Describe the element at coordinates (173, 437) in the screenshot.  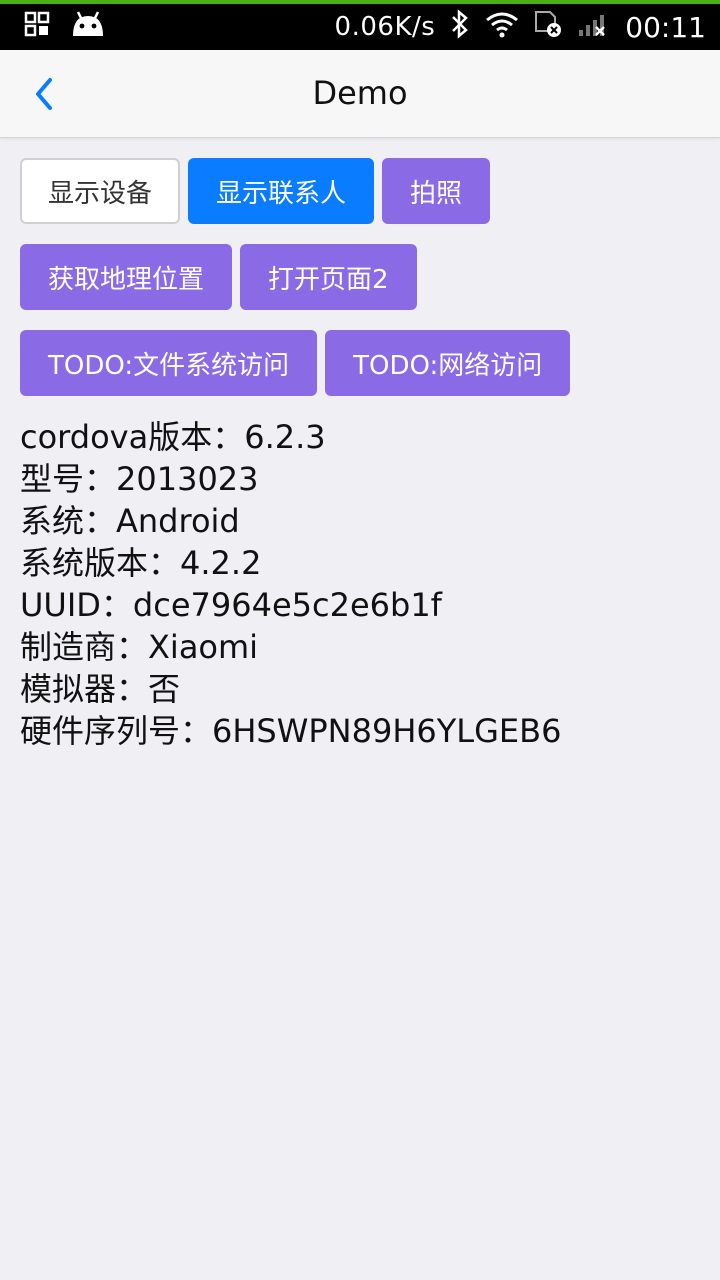
I see `info-cordova-version: cordova版本：6.2.3` at that location.